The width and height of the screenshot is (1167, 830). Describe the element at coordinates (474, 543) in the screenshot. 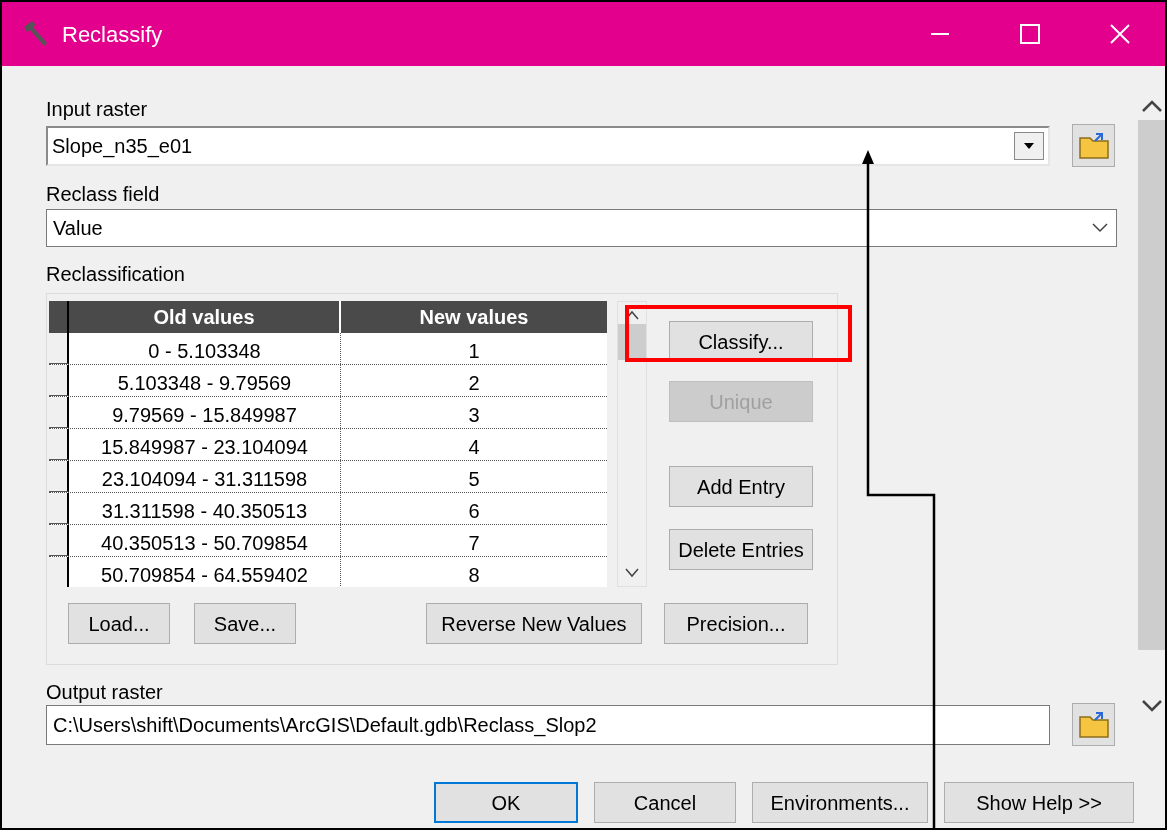

I see `table-cell-text: 7` at that location.